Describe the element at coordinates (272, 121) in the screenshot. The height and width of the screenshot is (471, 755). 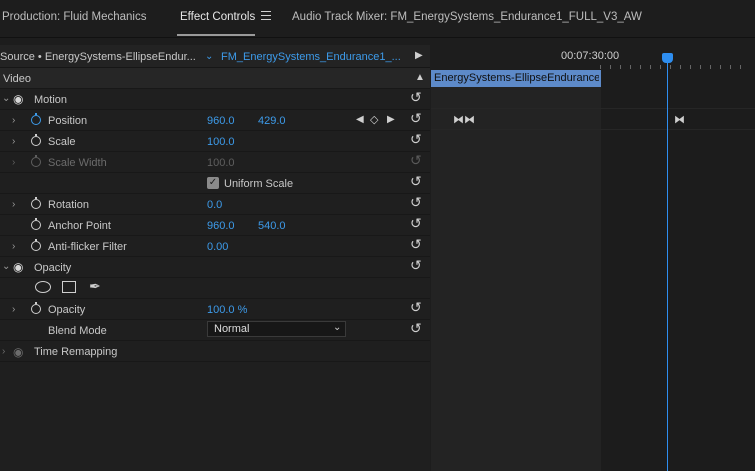
I see `position-y-value: 429.0` at that location.